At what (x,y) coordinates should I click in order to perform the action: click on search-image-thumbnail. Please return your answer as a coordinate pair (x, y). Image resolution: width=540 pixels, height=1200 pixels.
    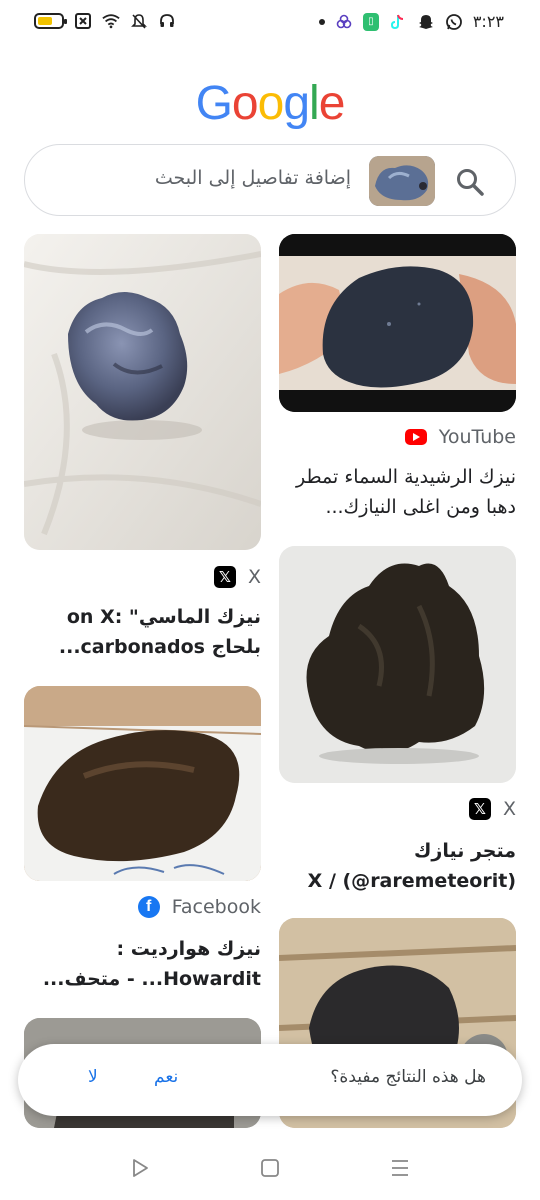
    Looking at the image, I should click on (402, 181).